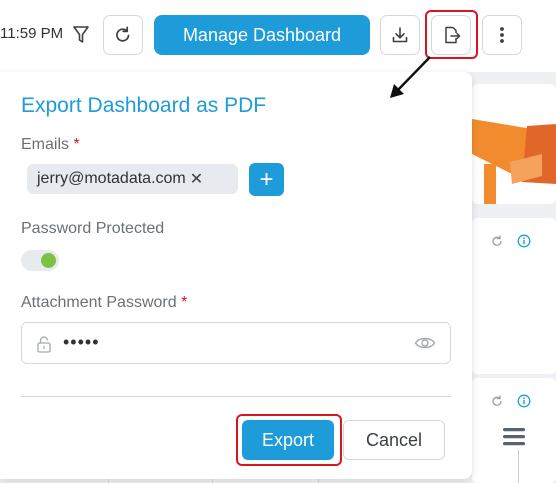  What do you see at coordinates (262, 35) in the screenshot?
I see `manage-dashboard-button: Manage Dashboard` at bounding box center [262, 35].